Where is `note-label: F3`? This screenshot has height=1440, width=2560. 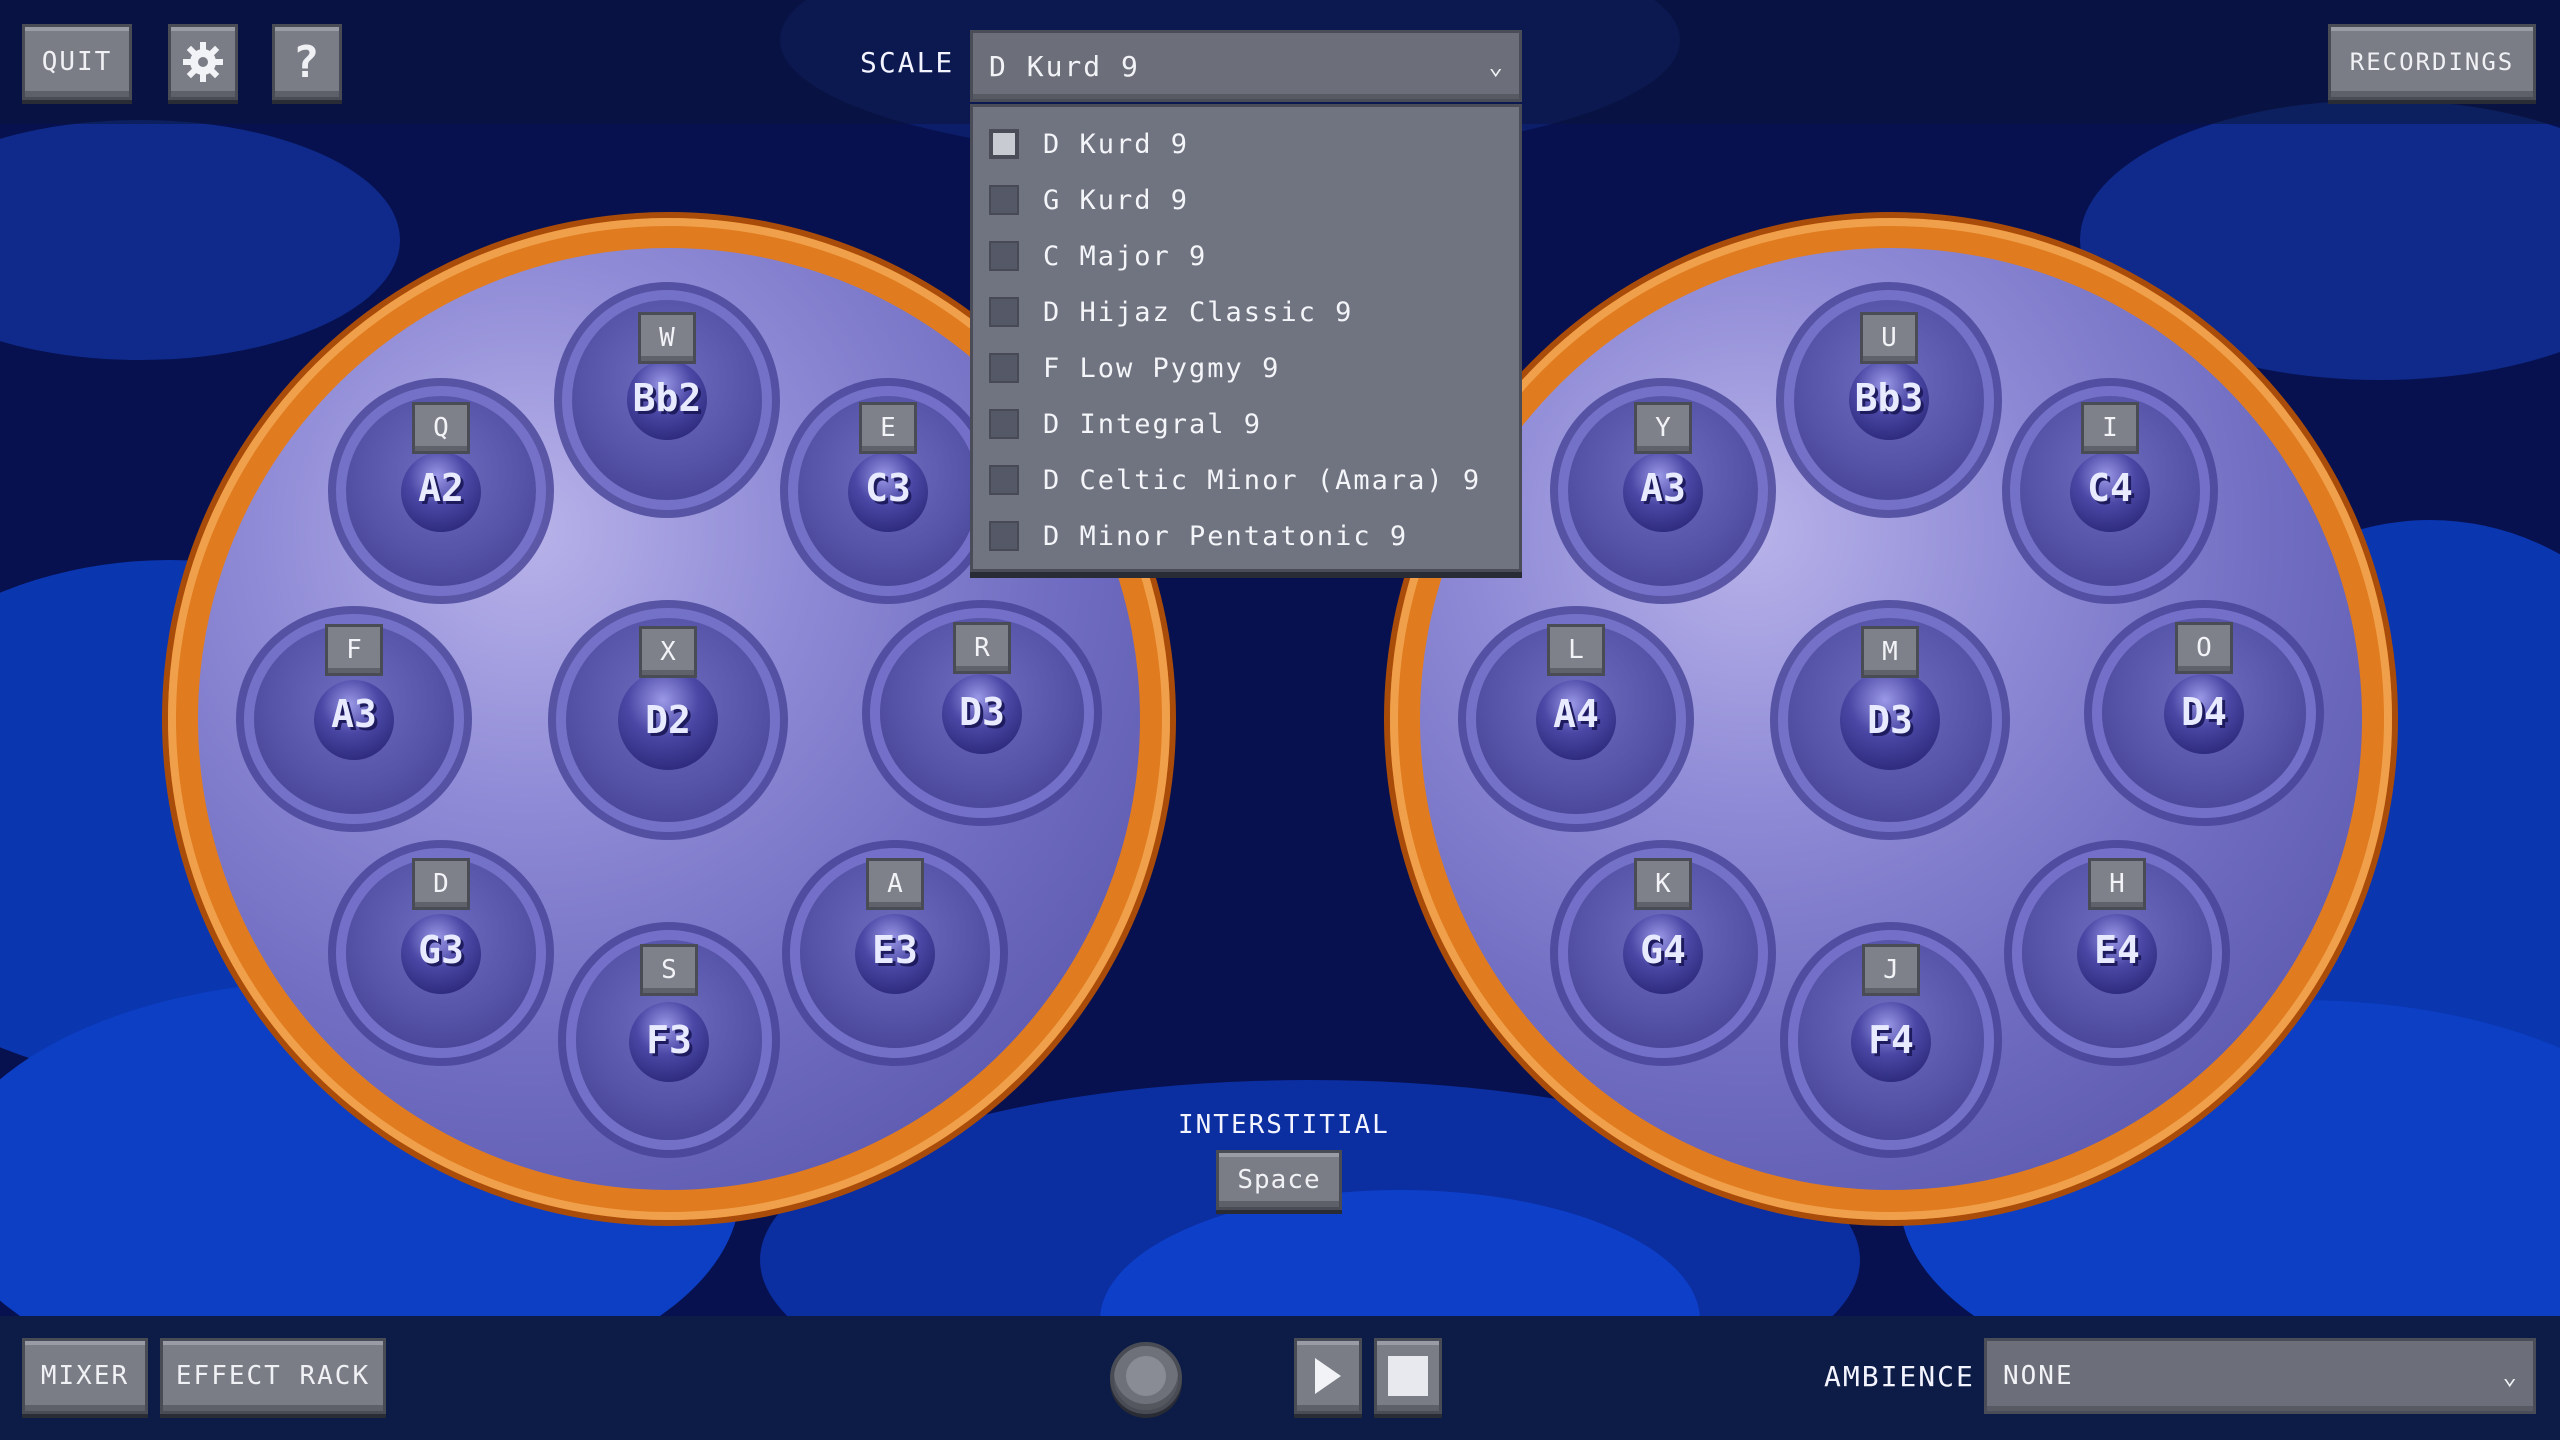 note-label: F3 is located at coordinates (669, 1040).